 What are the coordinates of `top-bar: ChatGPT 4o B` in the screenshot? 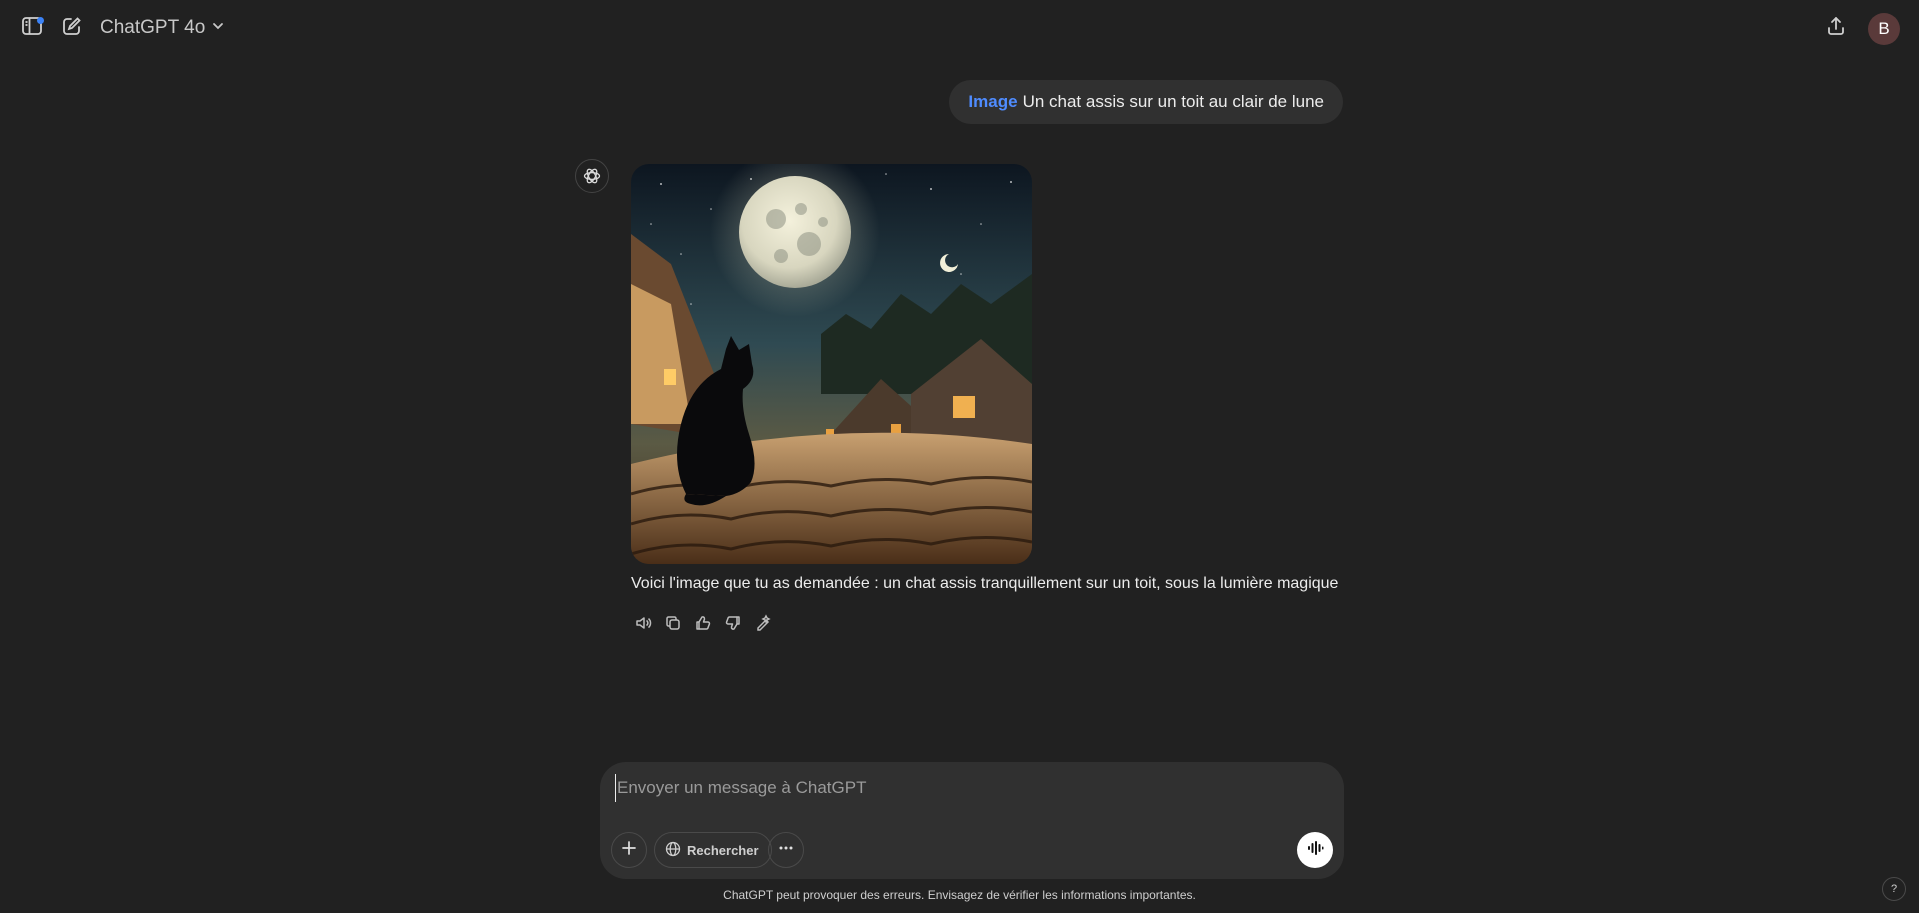 It's located at (959, 28).